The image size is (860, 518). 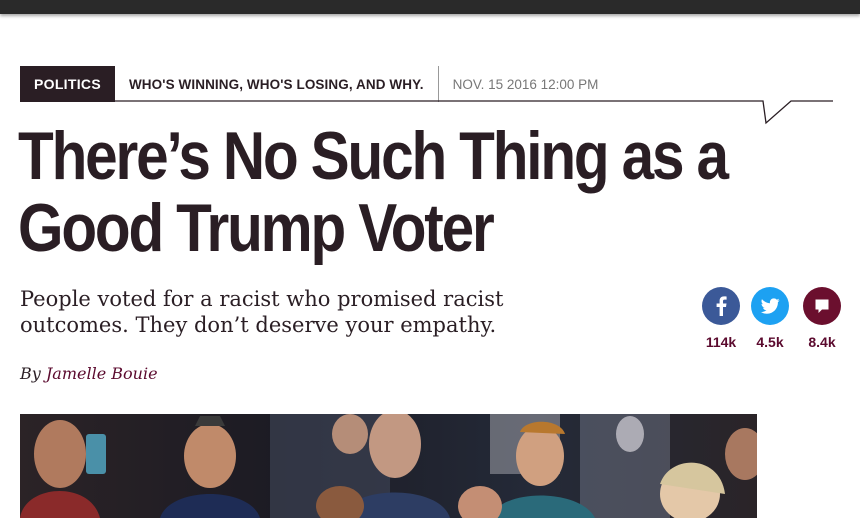 What do you see at coordinates (430, 7) in the screenshot?
I see `site-top-bar` at bounding box center [430, 7].